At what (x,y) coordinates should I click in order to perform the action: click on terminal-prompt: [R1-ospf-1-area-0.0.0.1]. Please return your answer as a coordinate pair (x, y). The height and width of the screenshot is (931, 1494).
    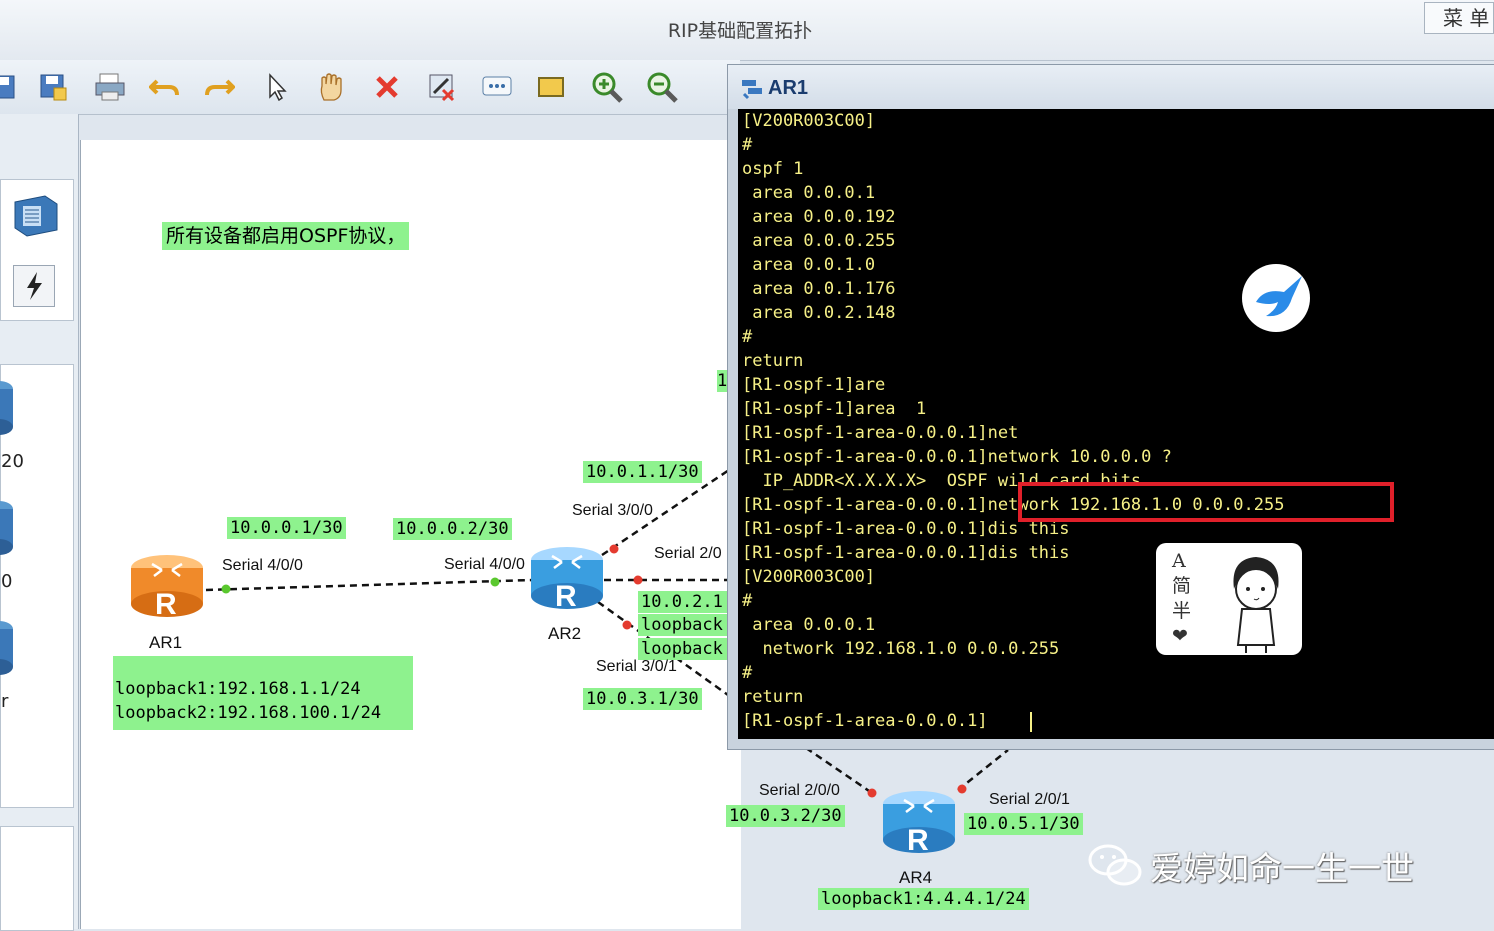
    Looking at the image, I should click on (865, 721).